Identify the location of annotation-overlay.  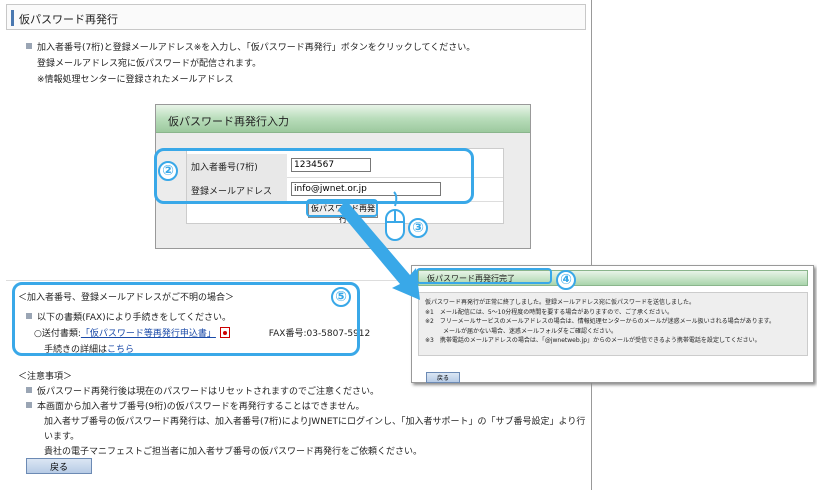
(379, 245).